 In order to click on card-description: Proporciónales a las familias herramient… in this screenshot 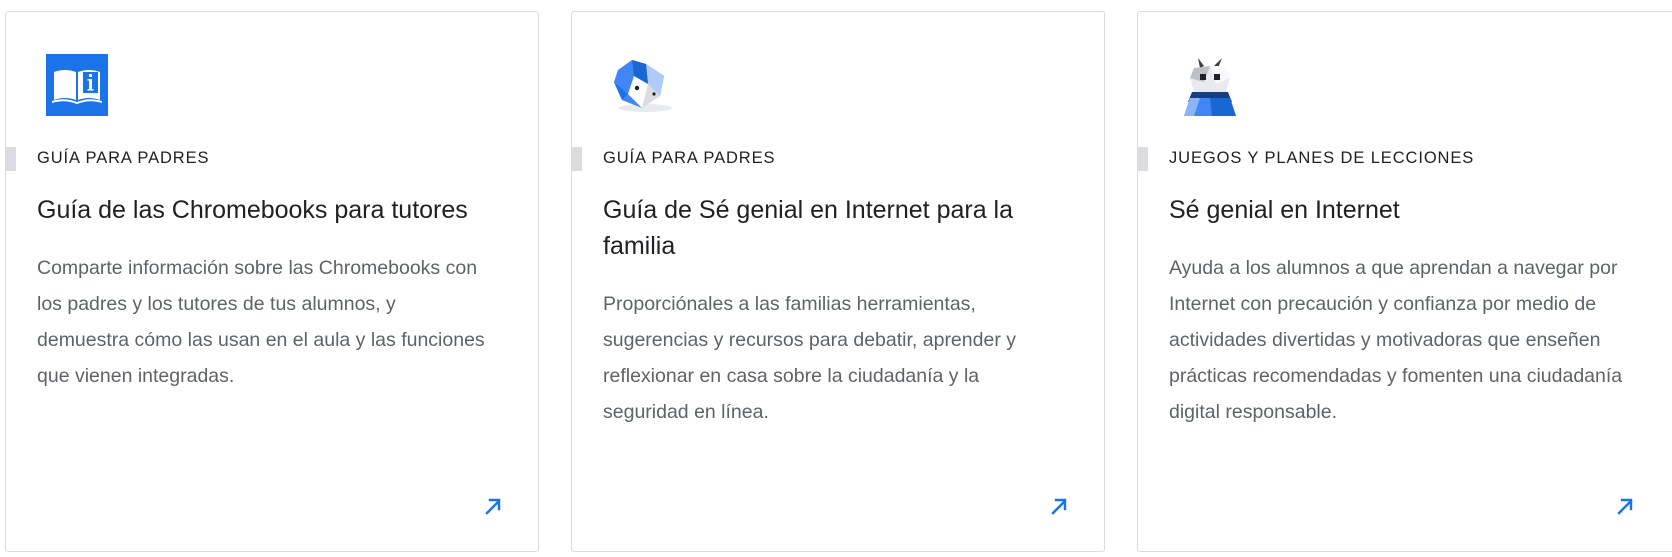, I will do `click(809, 358)`.